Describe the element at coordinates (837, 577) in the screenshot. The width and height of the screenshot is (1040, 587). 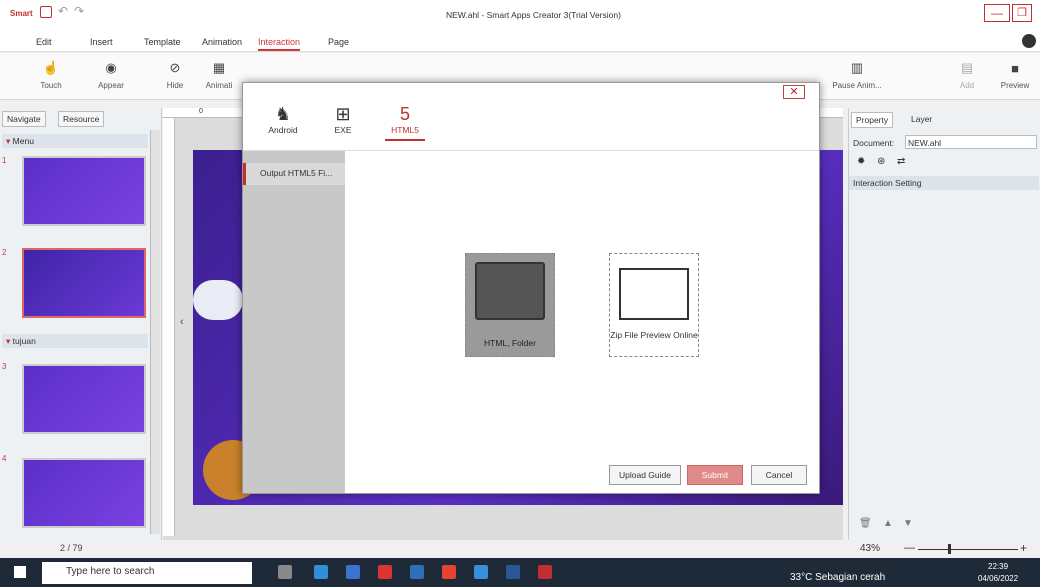
I see `weather-text: 33°C Sebagian cerah` at that location.